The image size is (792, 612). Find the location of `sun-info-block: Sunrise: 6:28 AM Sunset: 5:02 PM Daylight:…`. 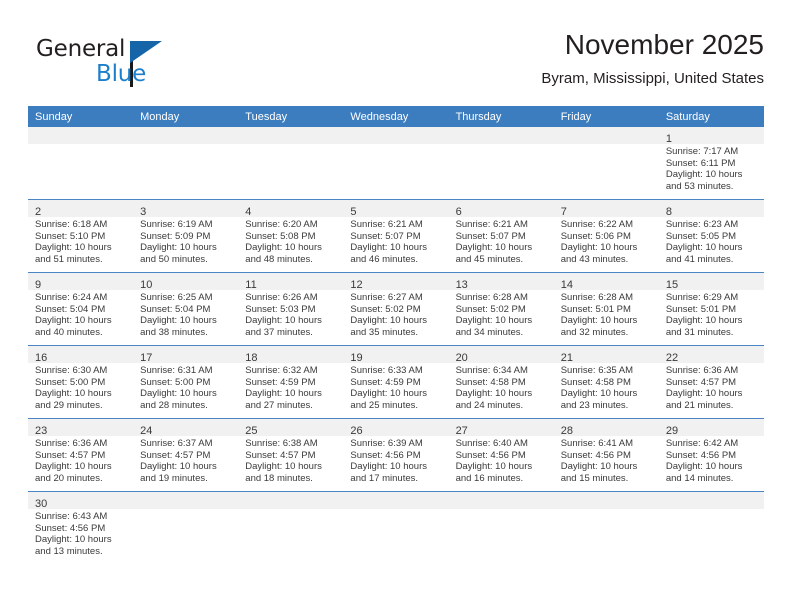

sun-info-block: Sunrise: 6:28 AM Sunset: 5:02 PM Daylight:… is located at coordinates (501, 314).